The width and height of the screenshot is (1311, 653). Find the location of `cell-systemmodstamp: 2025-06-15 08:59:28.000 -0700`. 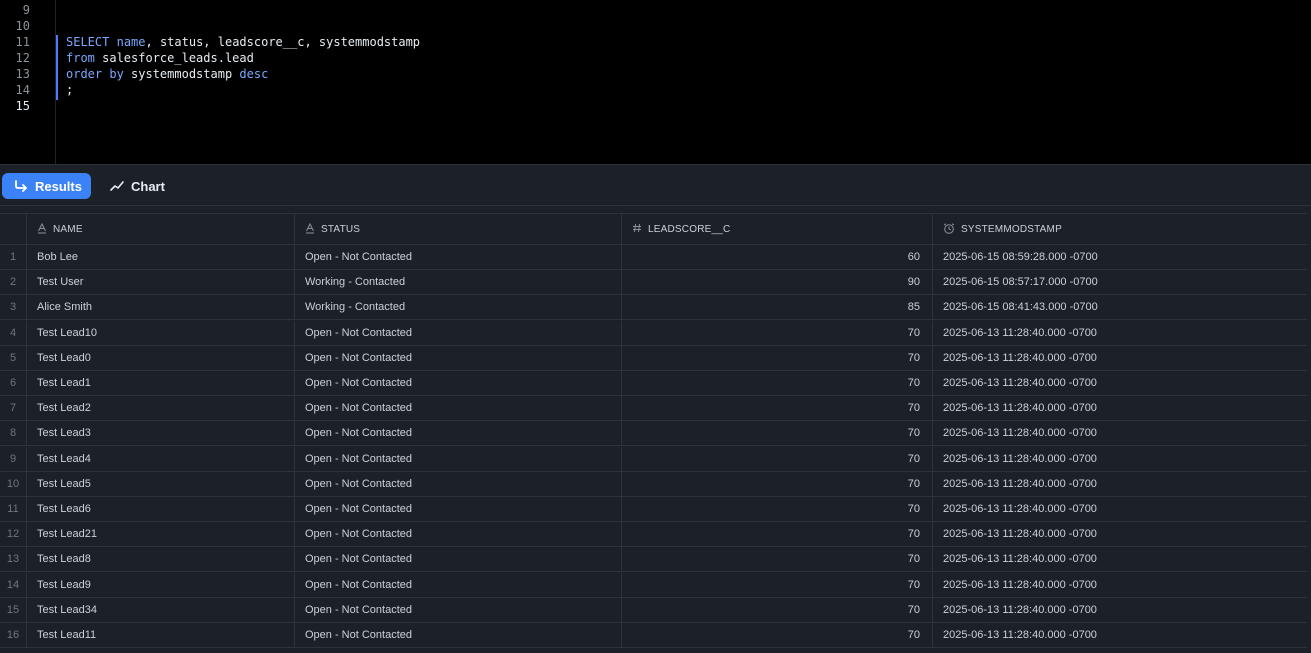

cell-systemmodstamp: 2025-06-15 08:59:28.000 -0700 is located at coordinates (1119, 257).